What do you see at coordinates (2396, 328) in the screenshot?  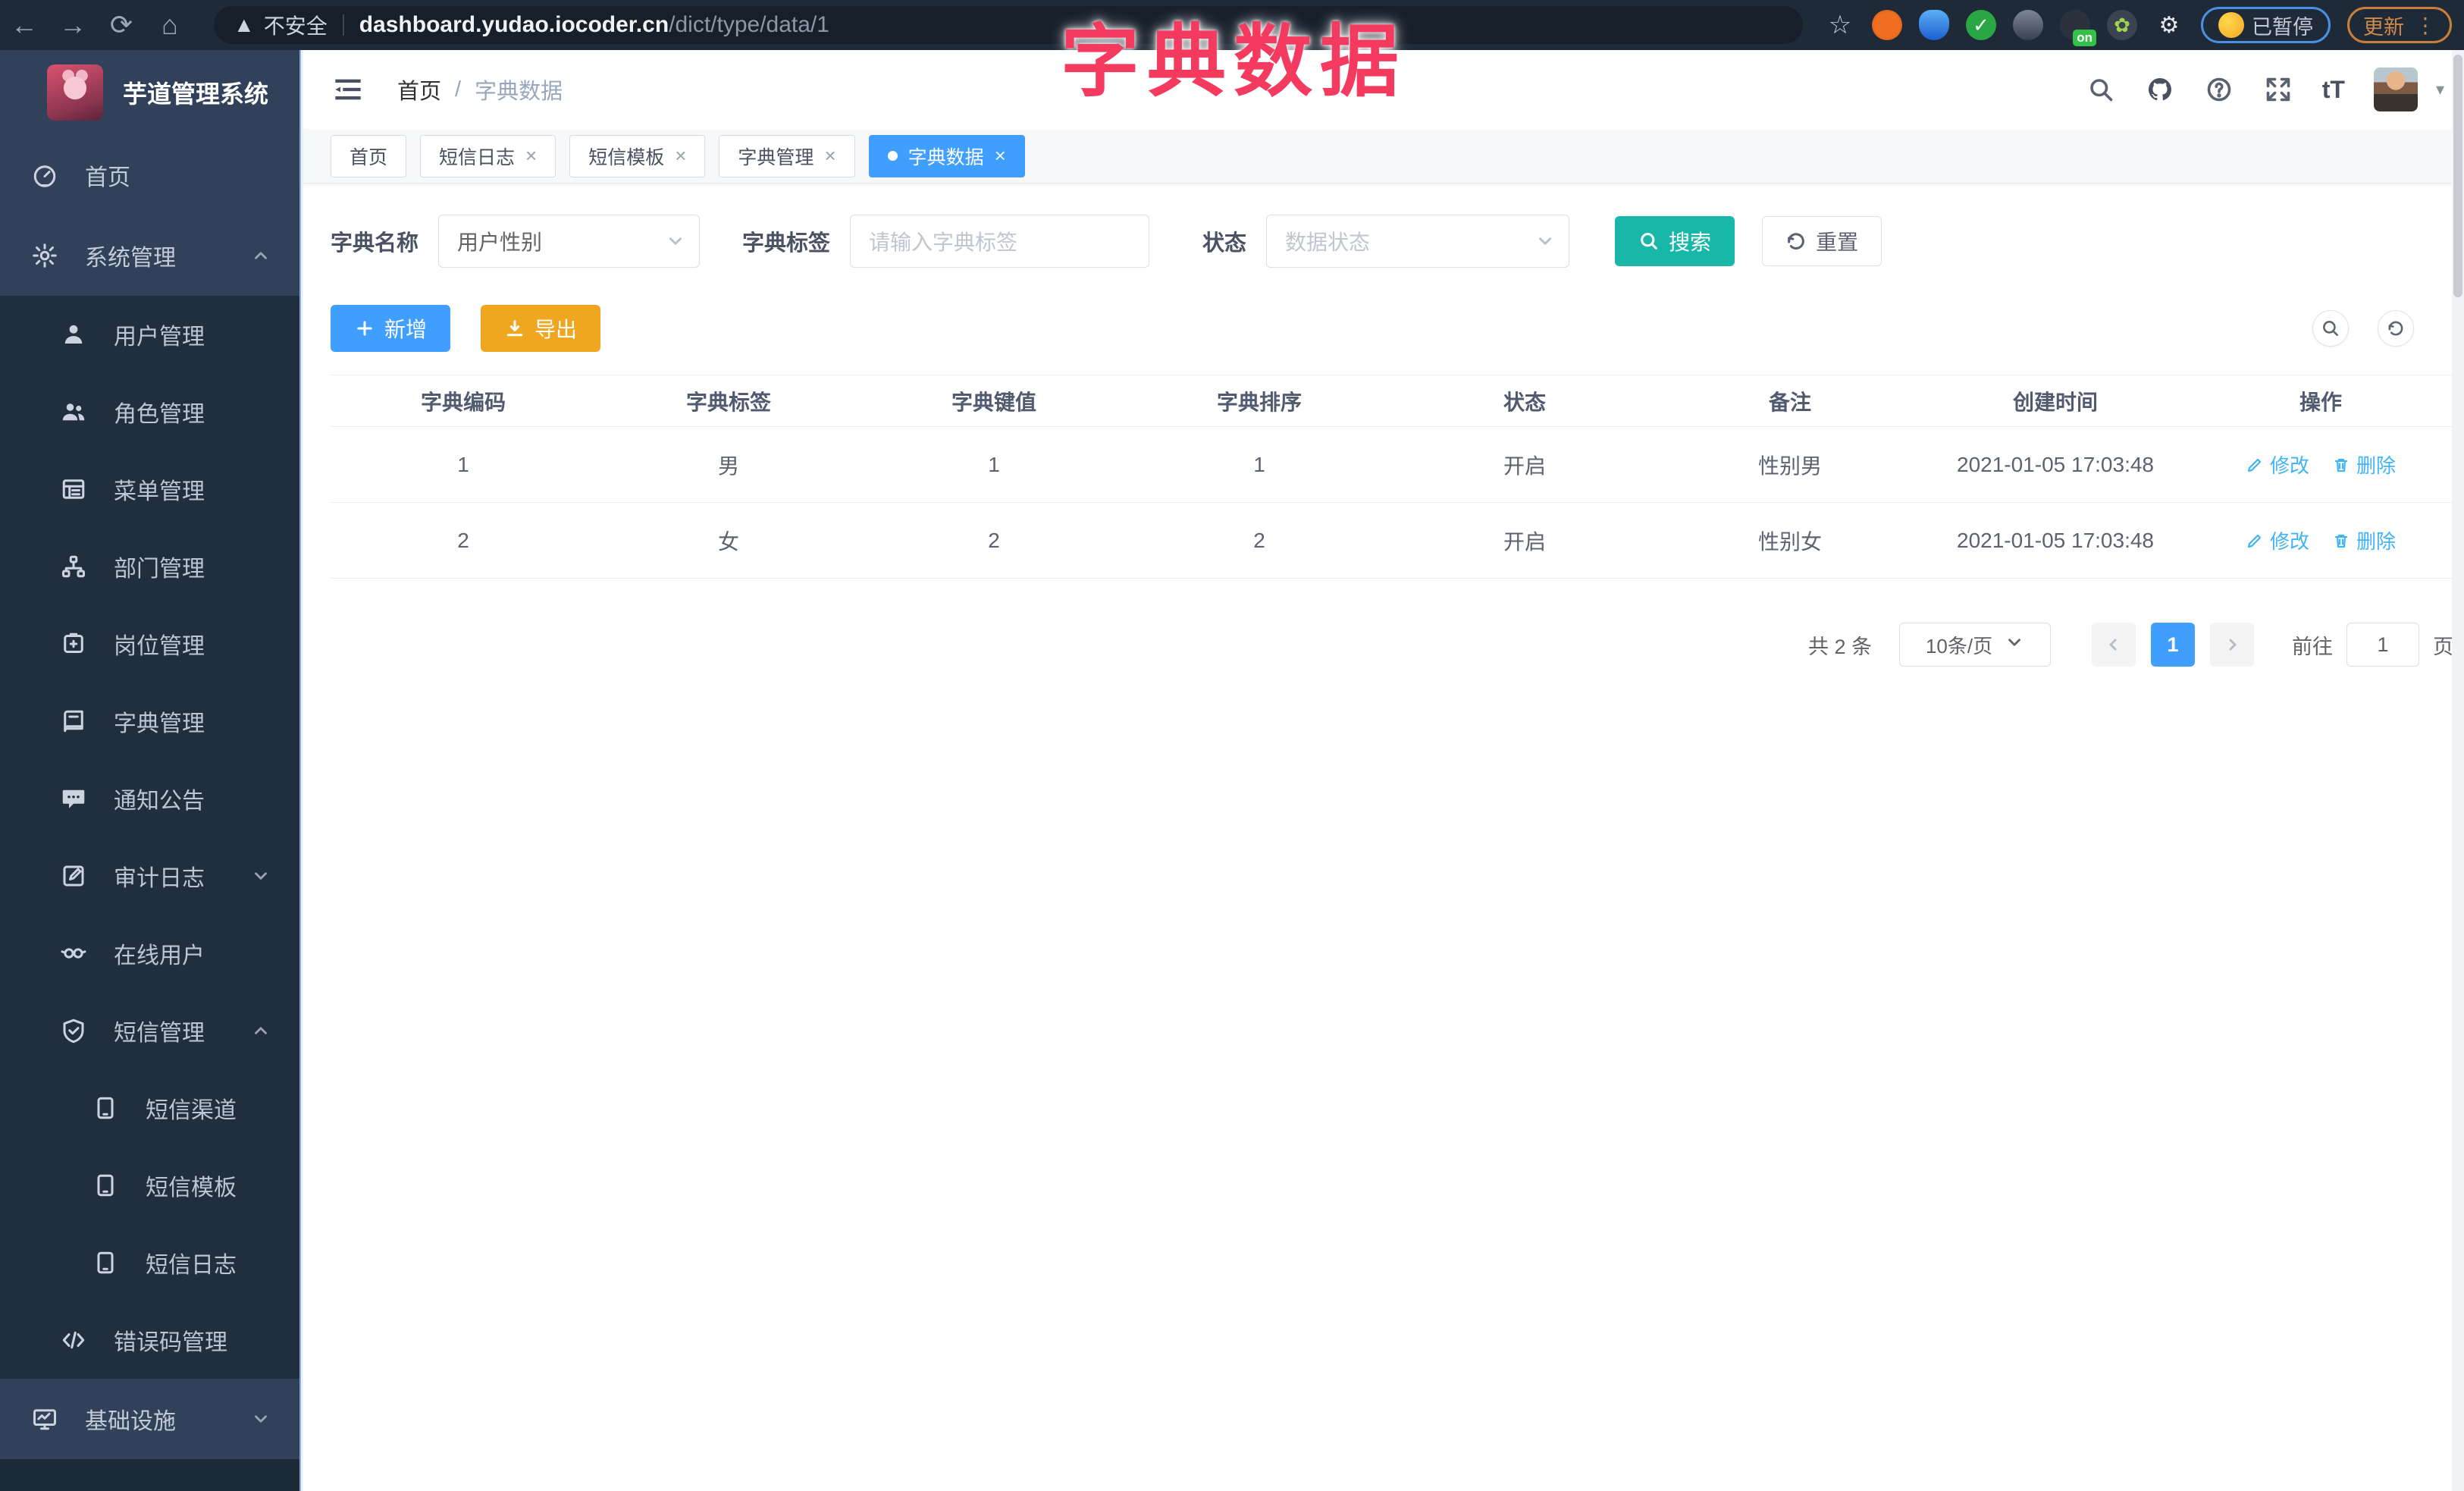 I see `refresh-icon` at bounding box center [2396, 328].